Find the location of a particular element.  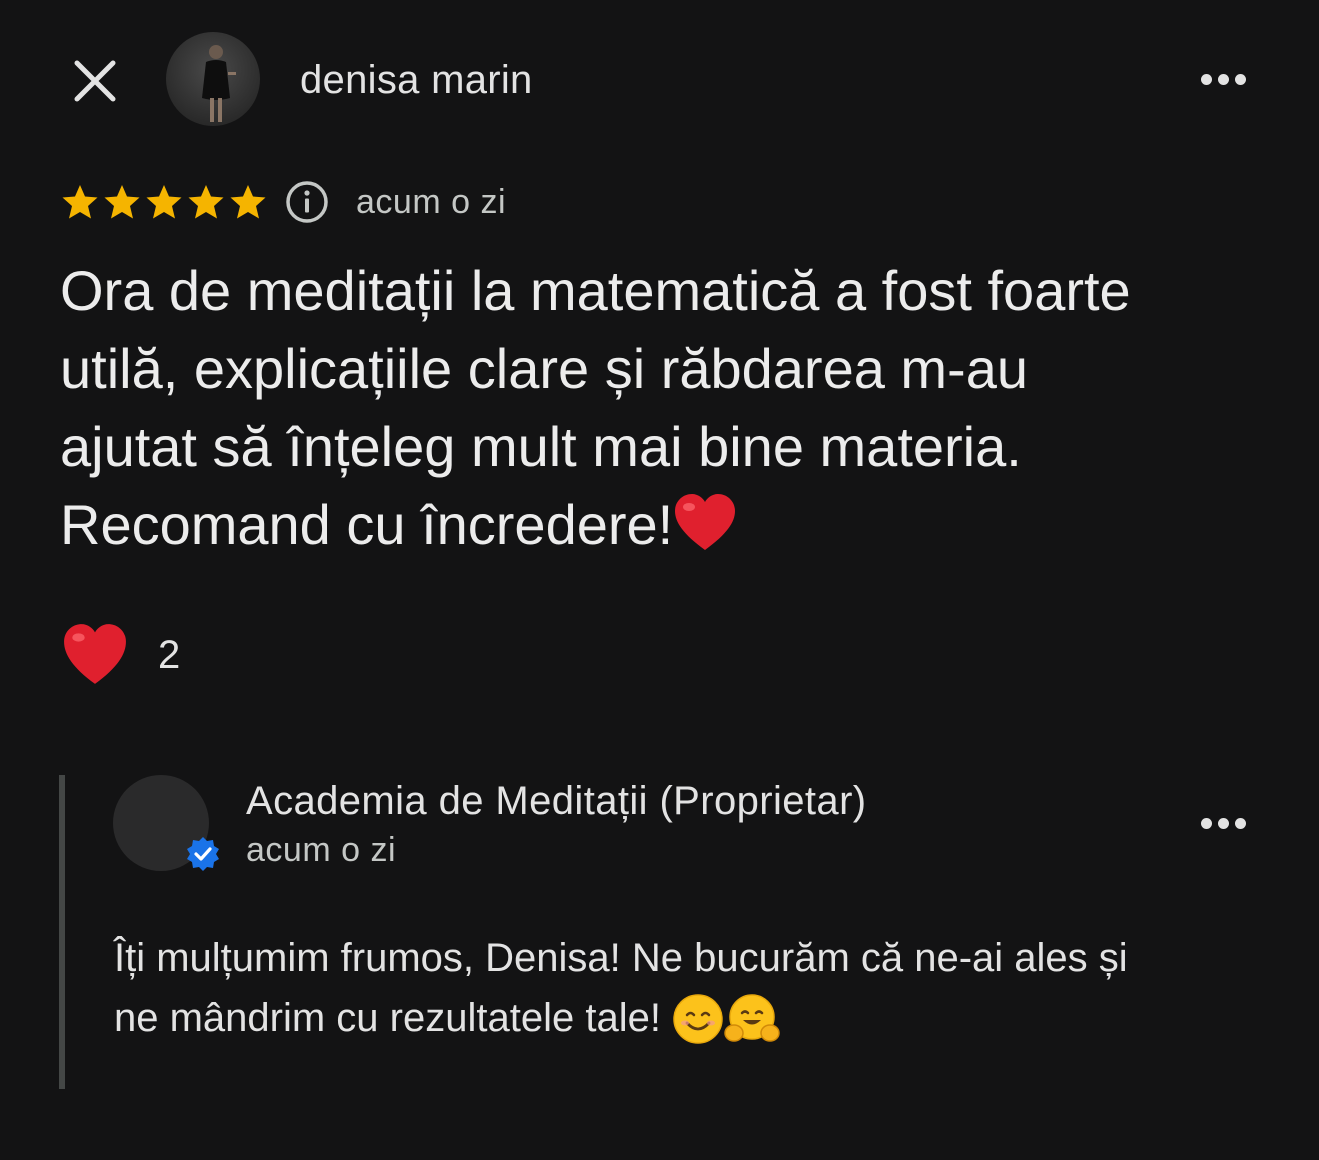

reply-more-button is located at coordinates (1223, 823).